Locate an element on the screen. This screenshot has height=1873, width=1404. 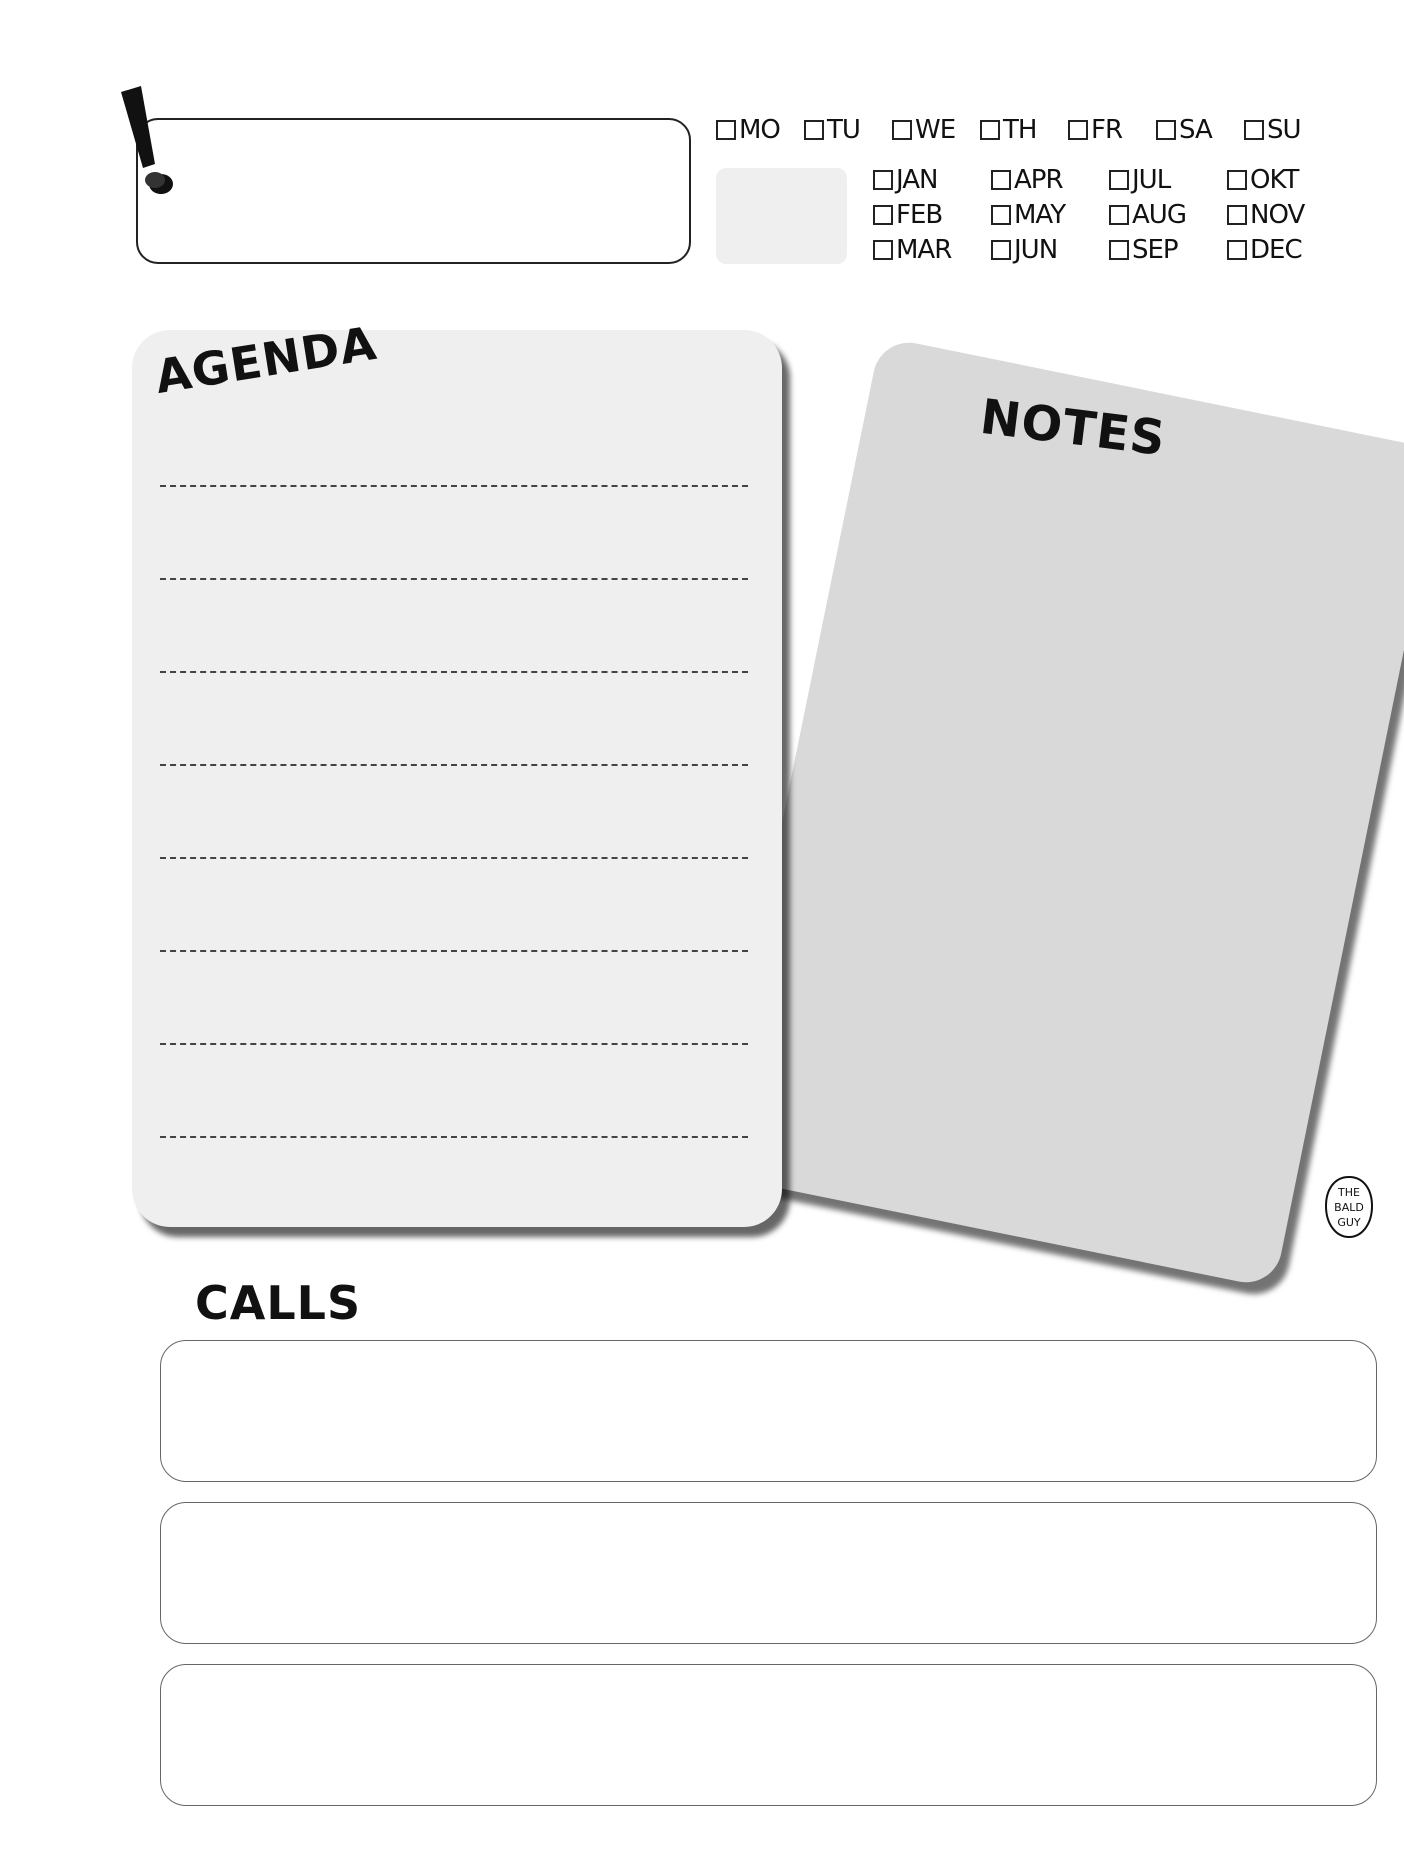
month-label: MAY is located at coordinates (1040, 215).